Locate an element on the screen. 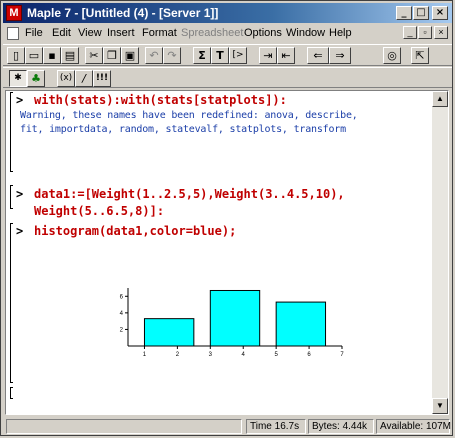 This screenshot has width=455, height=438. forward-icon: ⇒ is located at coordinates (340, 55).